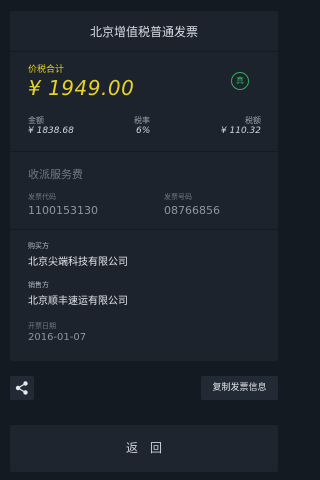 This screenshot has height=480, width=320. I want to click on share-icon, so click(21, 388).